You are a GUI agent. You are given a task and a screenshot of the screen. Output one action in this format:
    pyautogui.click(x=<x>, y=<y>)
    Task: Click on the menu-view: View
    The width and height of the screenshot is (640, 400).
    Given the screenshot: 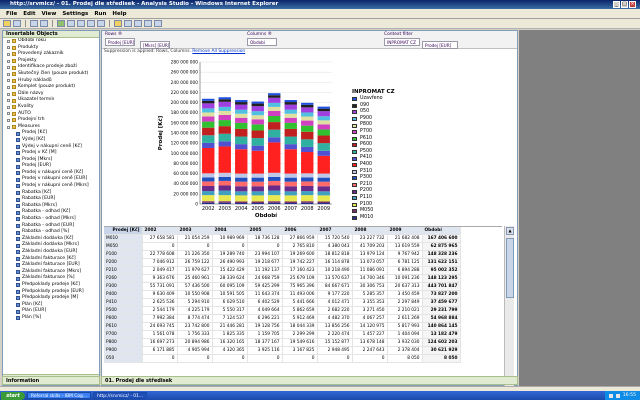 What is the action you would take?
    pyautogui.click(x=48, y=14)
    